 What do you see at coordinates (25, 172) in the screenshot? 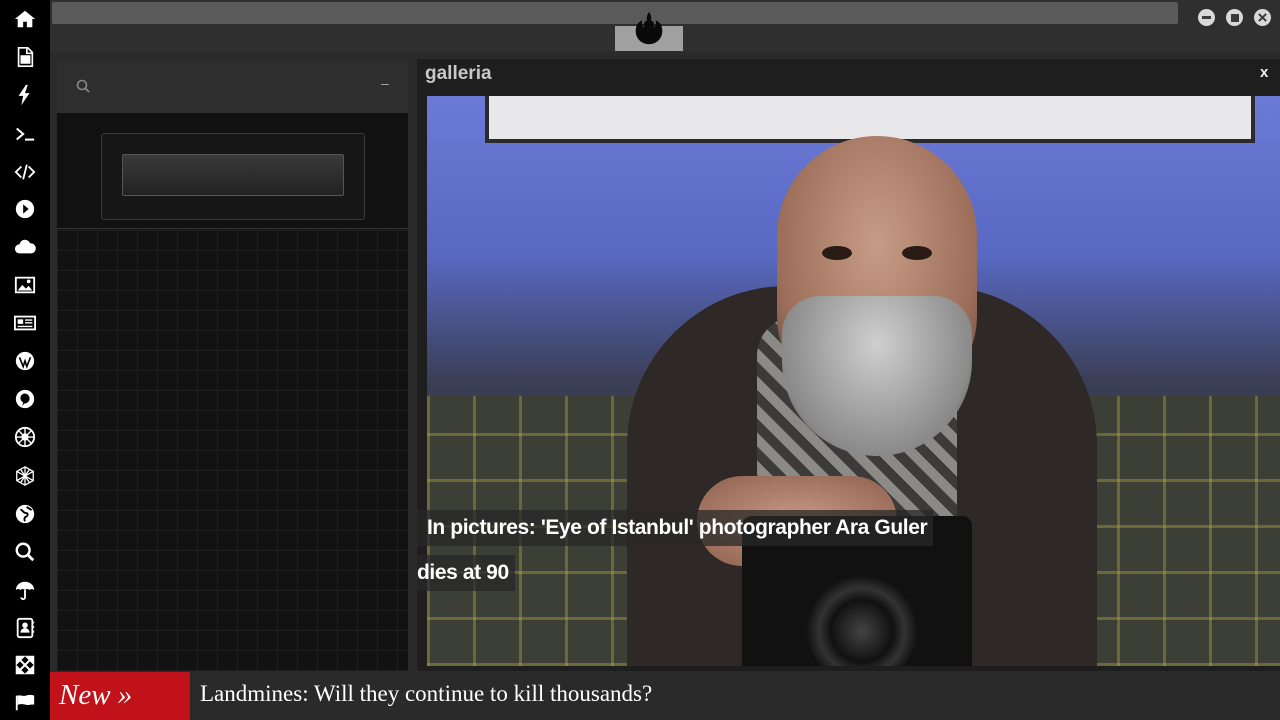
I see `code-icon` at bounding box center [25, 172].